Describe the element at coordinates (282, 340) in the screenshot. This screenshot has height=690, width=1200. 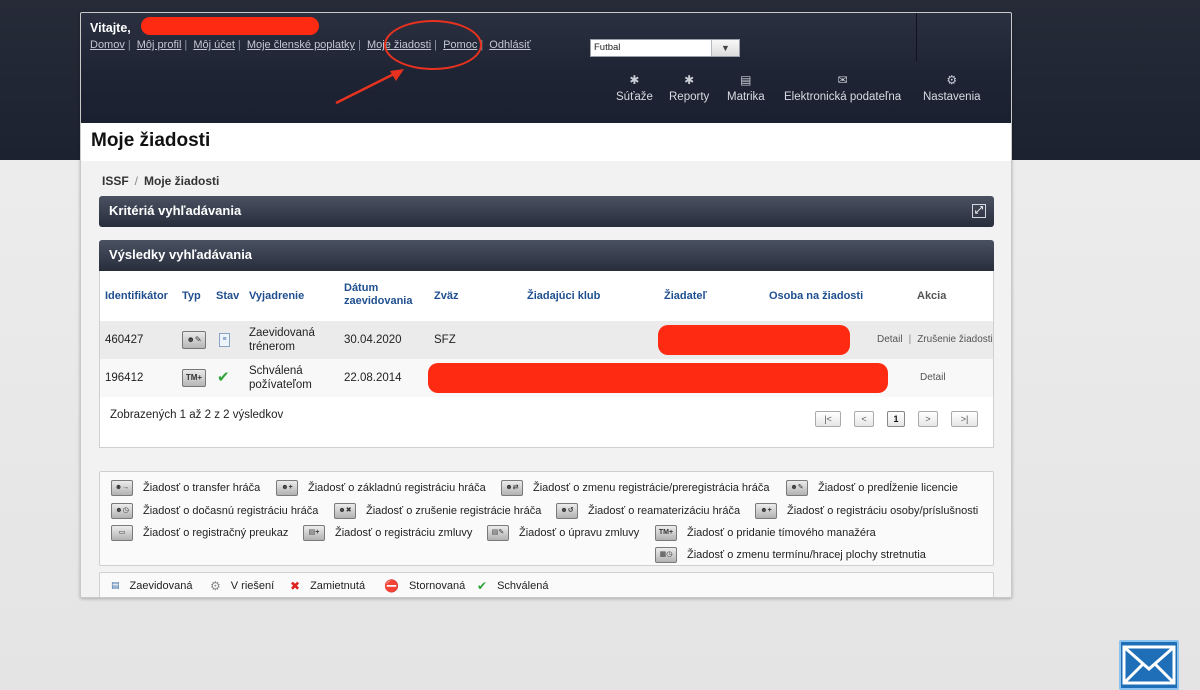
I see `cell-statement: Zaevidovaná trénerom` at that location.